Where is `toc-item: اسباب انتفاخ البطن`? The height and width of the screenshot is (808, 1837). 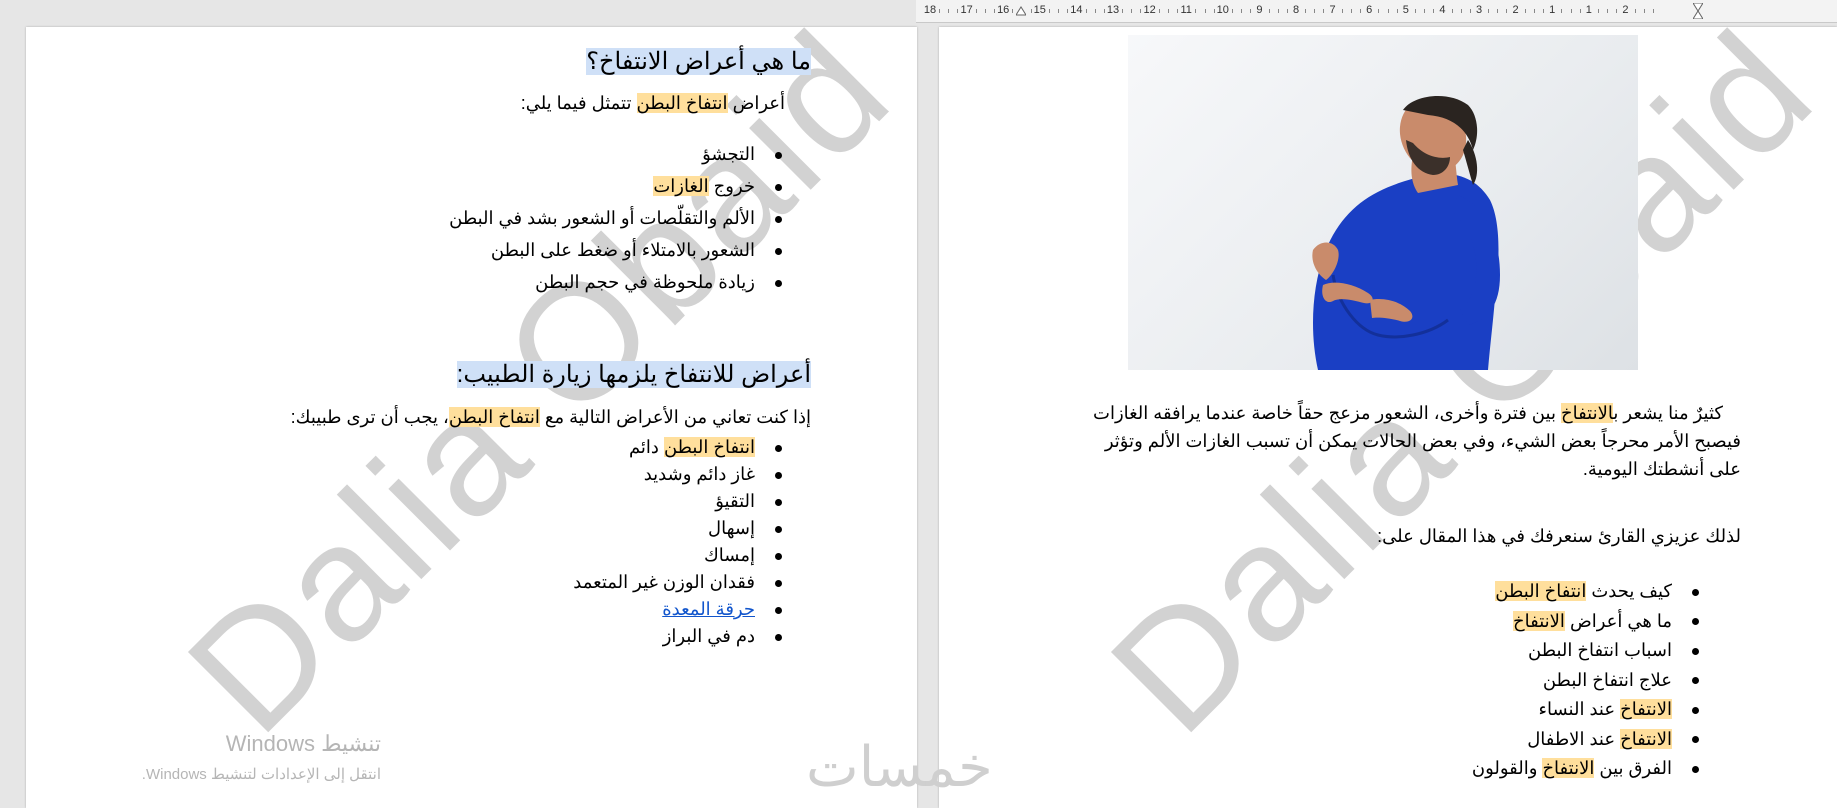
toc-item: اسباب انتفاخ البطن is located at coordinates (1587, 651).